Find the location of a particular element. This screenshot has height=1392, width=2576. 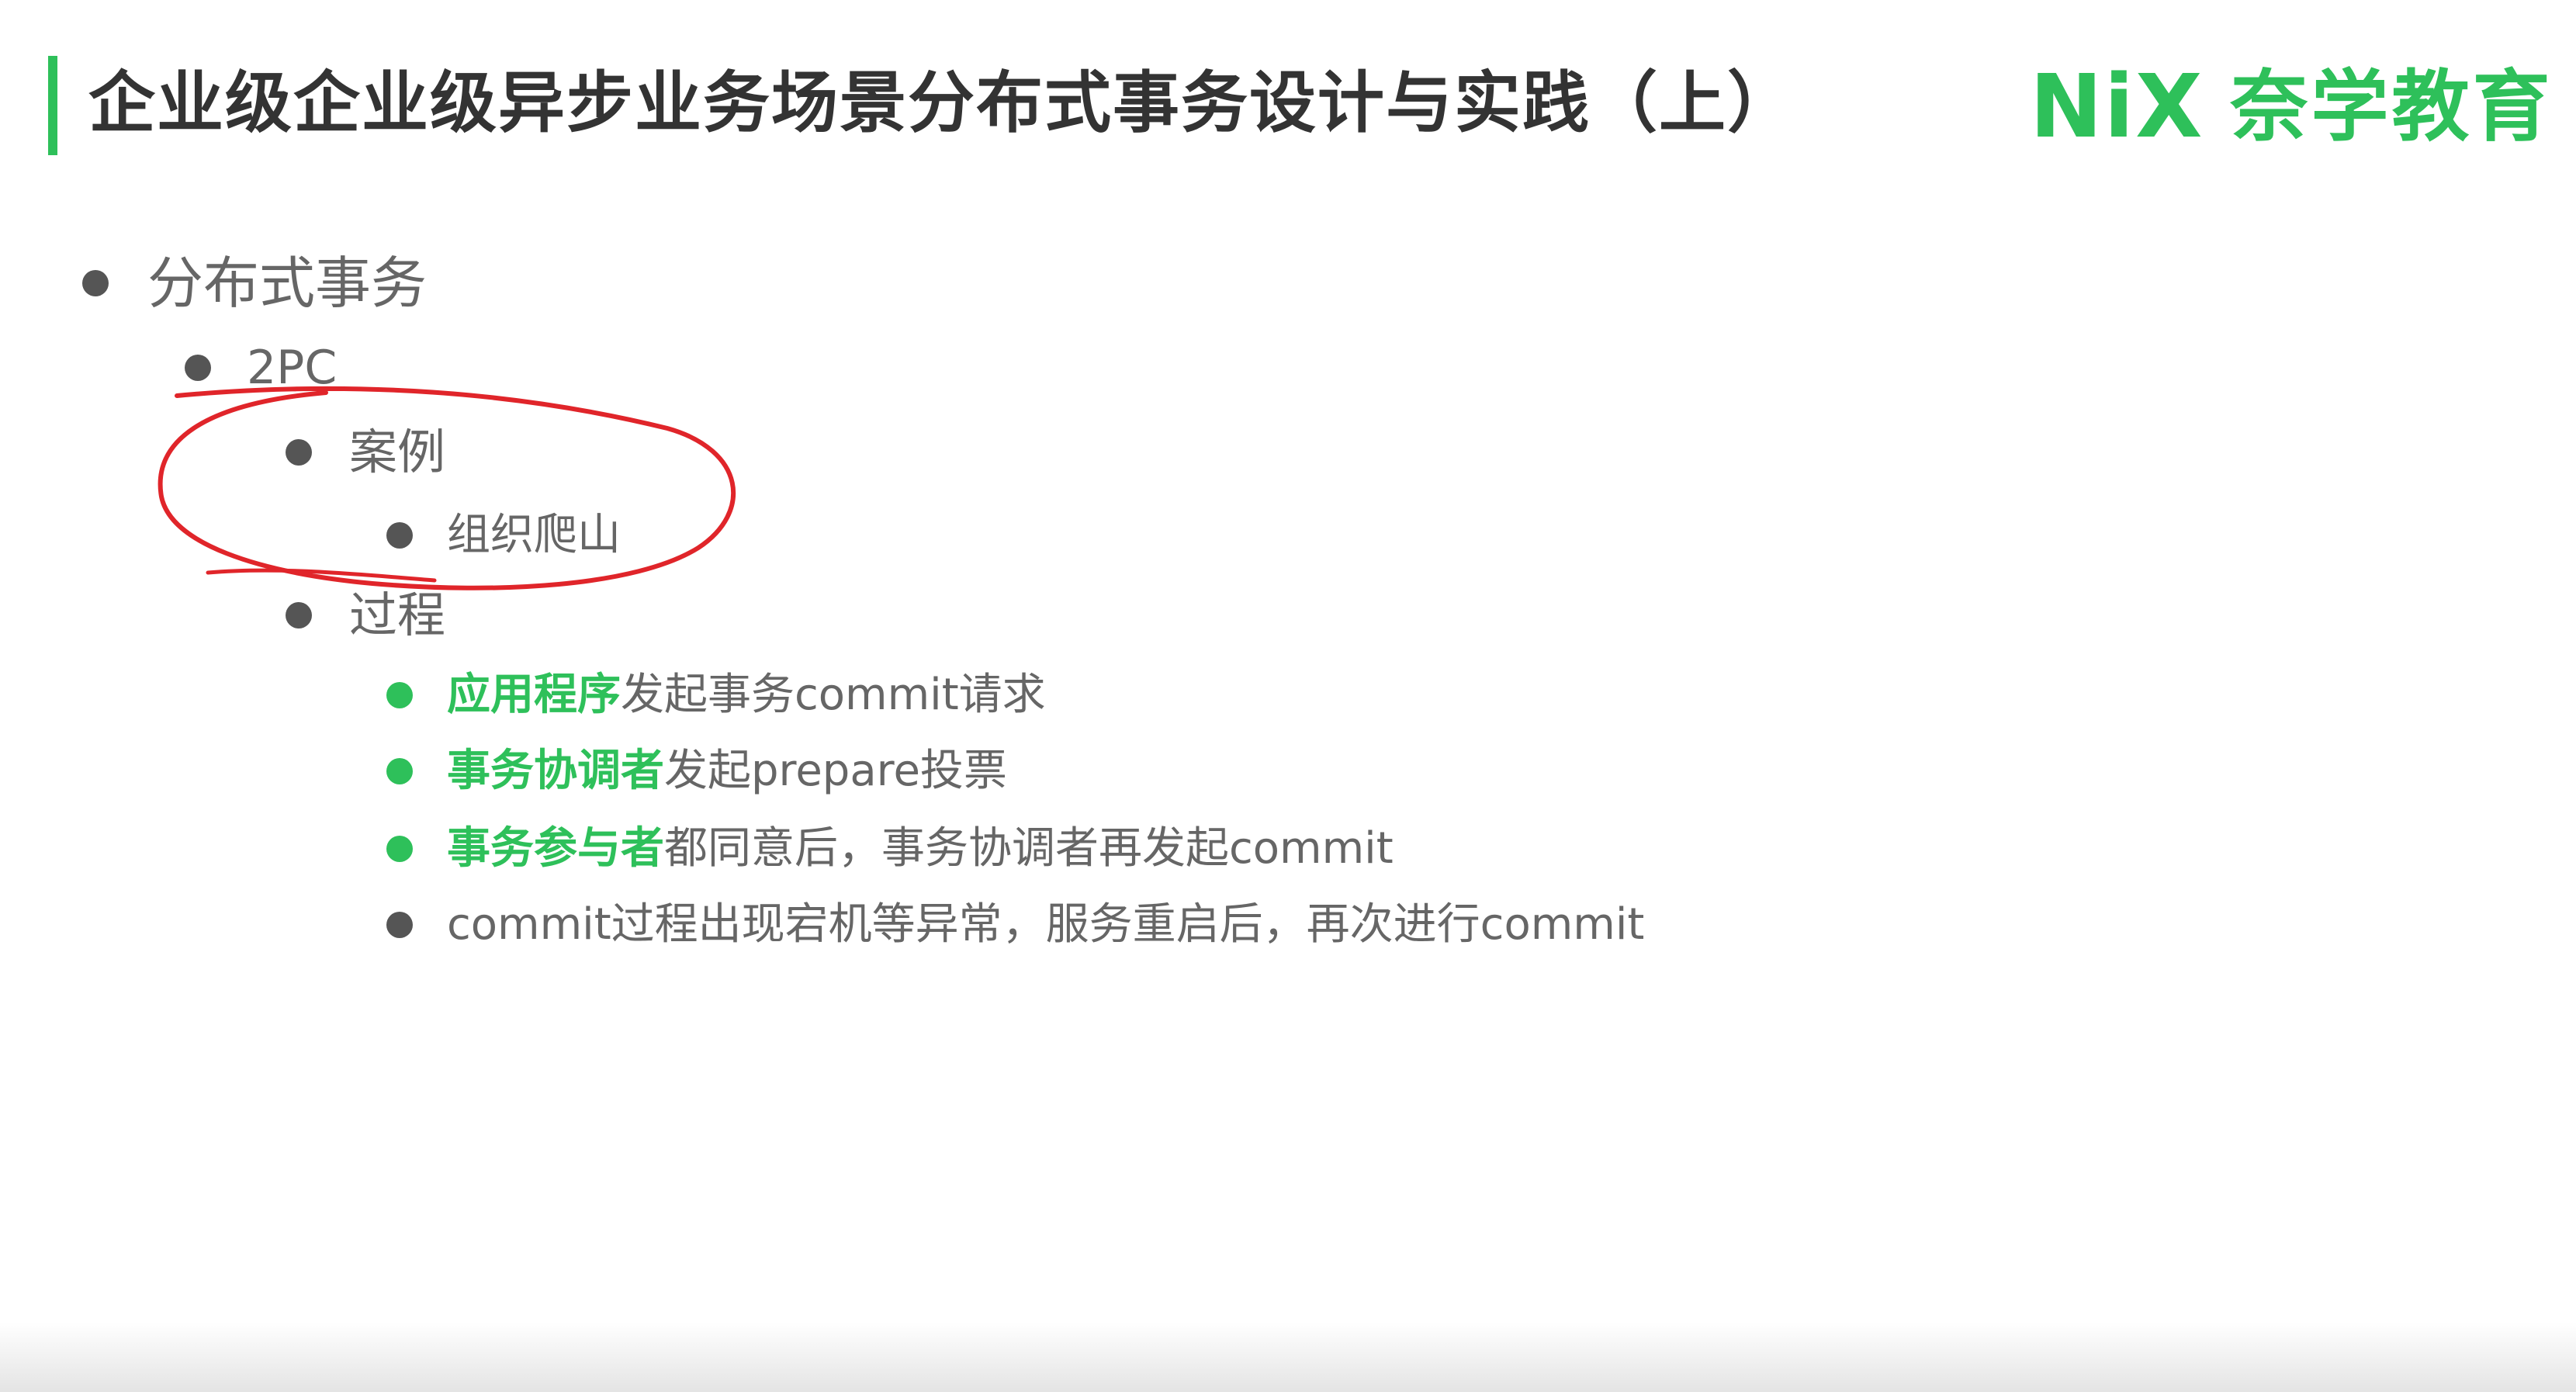

step-rest: 发起事务commit请求 is located at coordinates (834, 695).